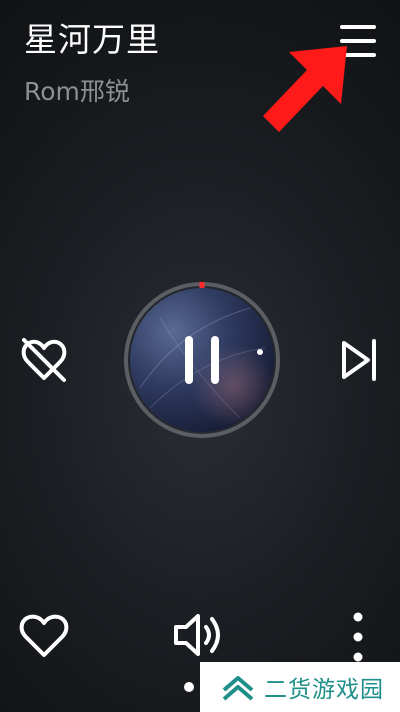 The height and width of the screenshot is (712, 400). I want to click on red-arrow-icon, so click(305, 89).